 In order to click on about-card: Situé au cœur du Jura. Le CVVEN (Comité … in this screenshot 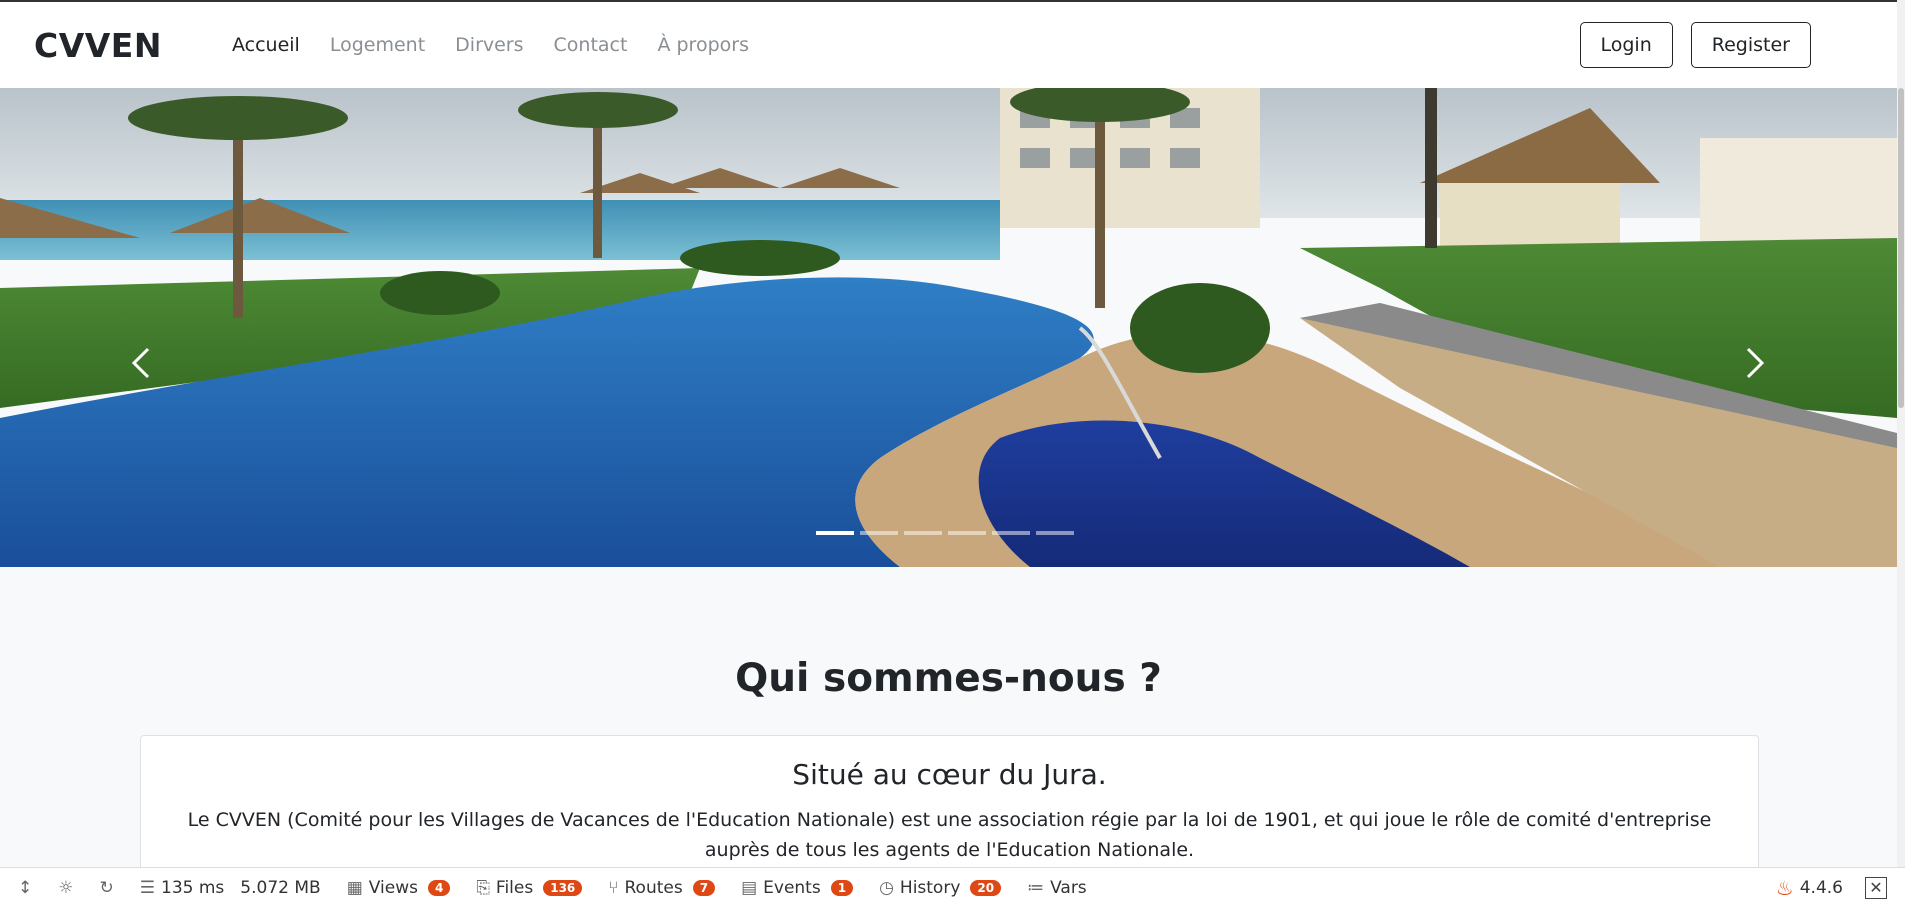, I will do `click(949, 805)`.